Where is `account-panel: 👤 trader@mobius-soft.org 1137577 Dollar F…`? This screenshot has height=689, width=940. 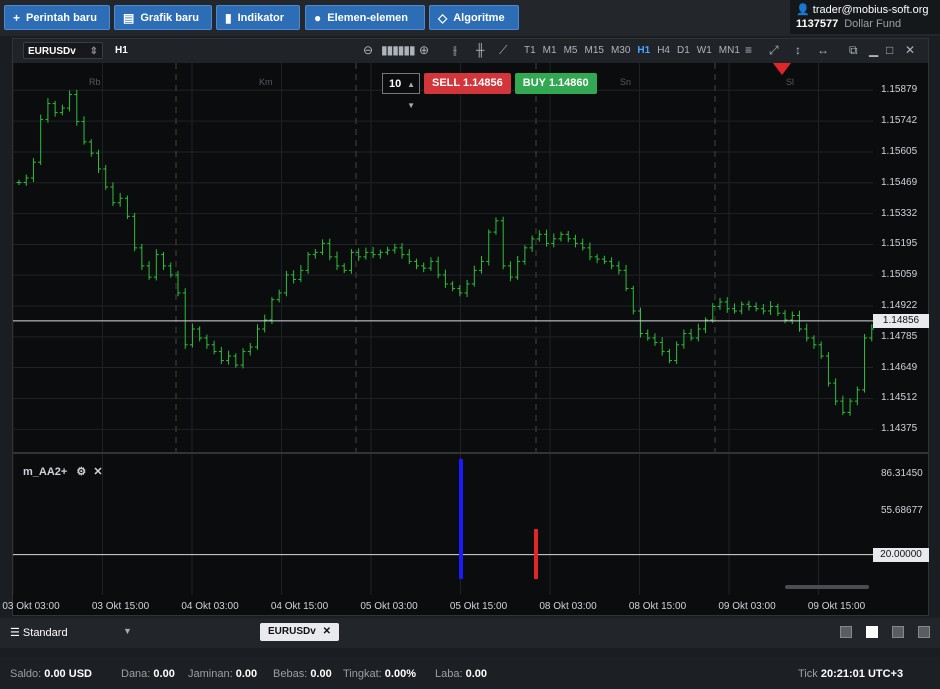
account-panel: 👤 trader@mobius-soft.org 1137577 Dollar F… is located at coordinates (865, 17).